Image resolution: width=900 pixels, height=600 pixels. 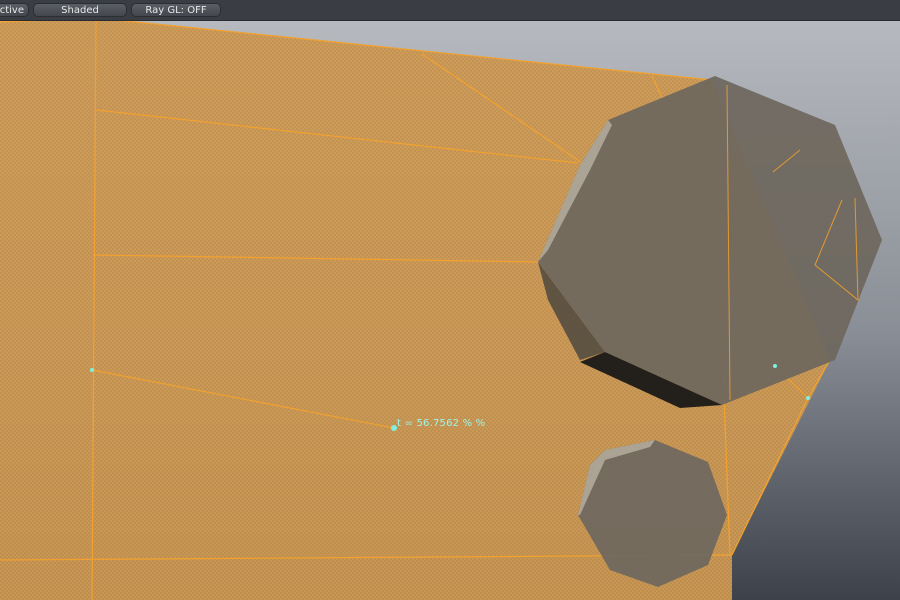 I want to click on viewport-toolbar: ctive Shaded Ray GL: OFF, so click(x=450, y=10).